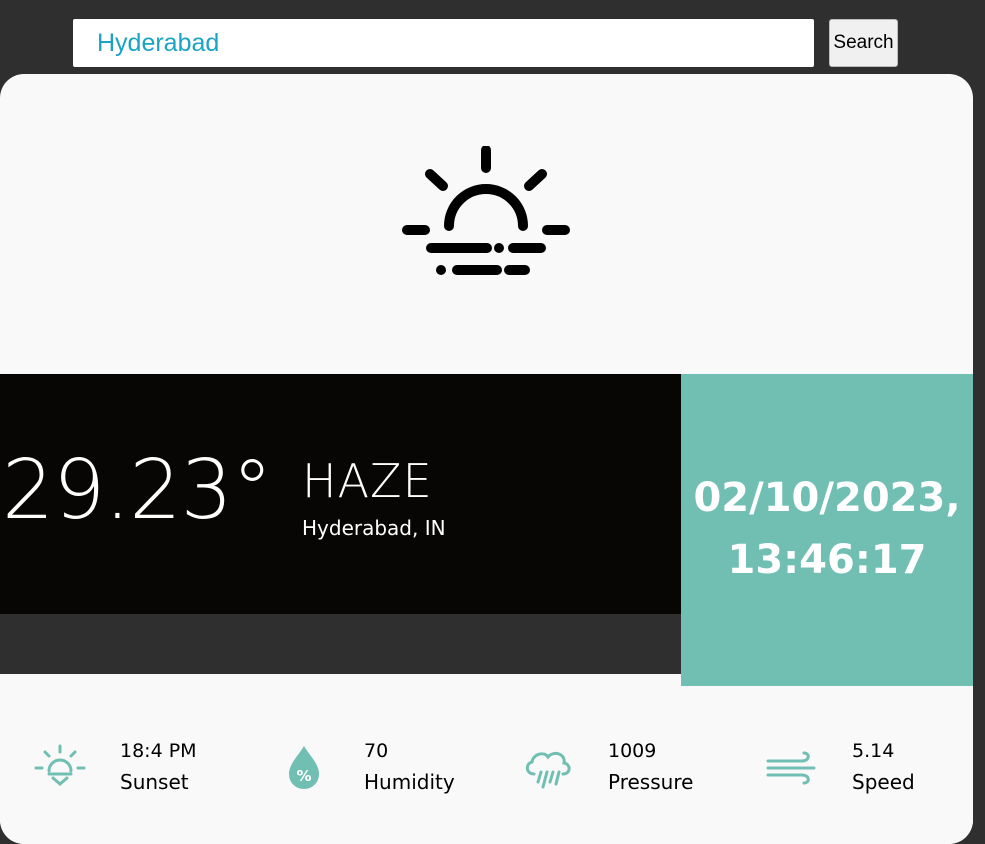 This screenshot has width=985, height=844. Describe the element at coordinates (376, 751) in the screenshot. I see `humidity-value: 70` at that location.